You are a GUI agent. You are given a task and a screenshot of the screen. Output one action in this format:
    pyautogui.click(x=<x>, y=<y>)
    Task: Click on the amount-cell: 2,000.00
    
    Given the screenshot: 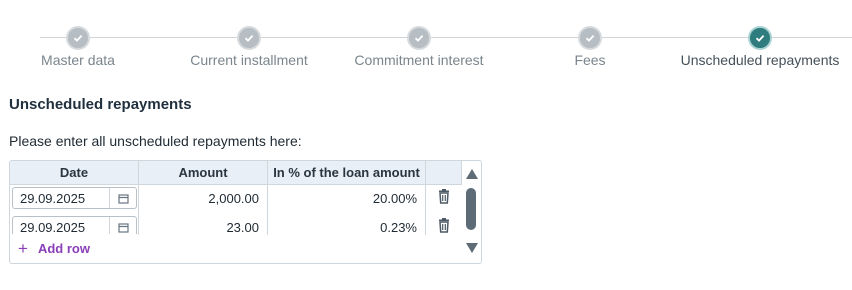 What is the action you would take?
    pyautogui.click(x=233, y=198)
    